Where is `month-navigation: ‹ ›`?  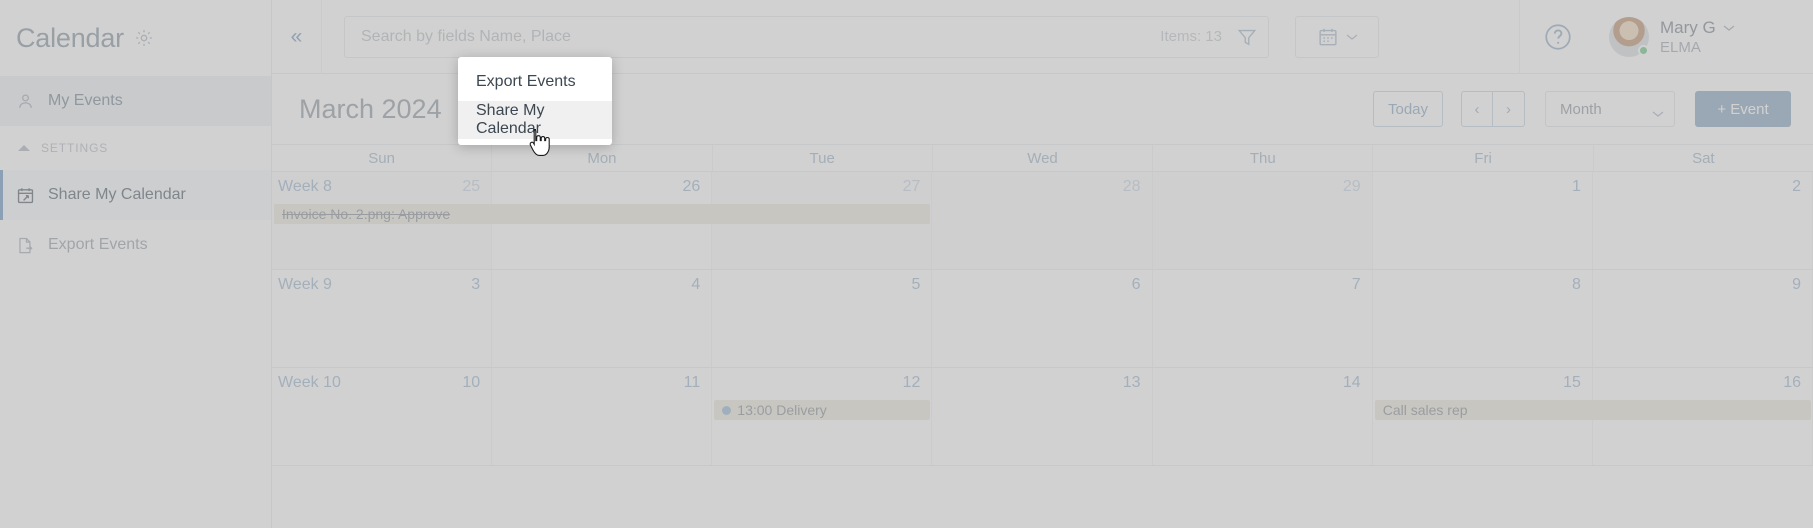
month-navigation: ‹ › is located at coordinates (1493, 109).